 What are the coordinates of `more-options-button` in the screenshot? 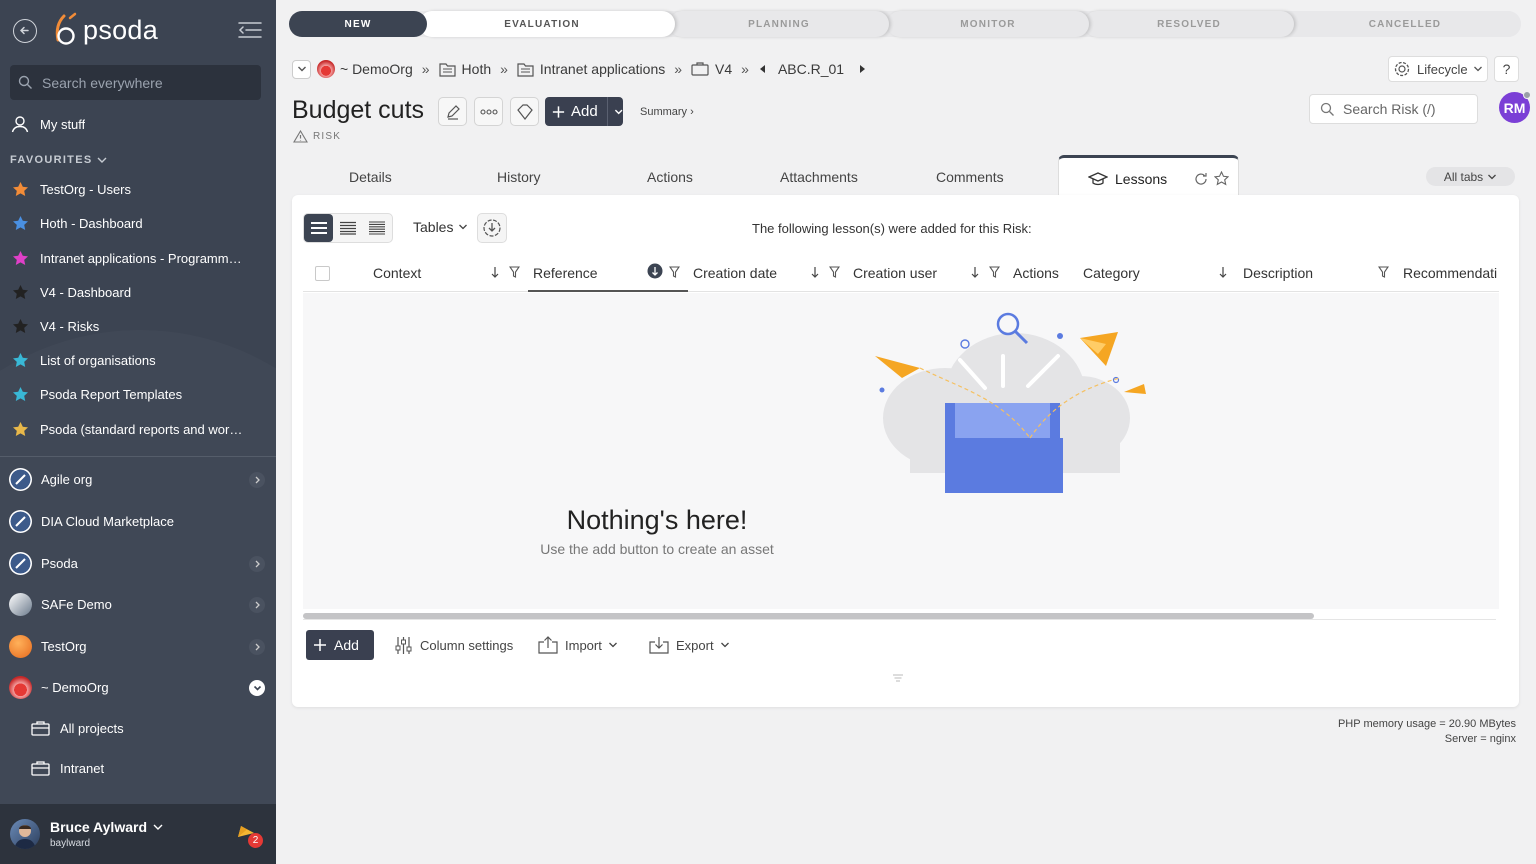 It's located at (488, 111).